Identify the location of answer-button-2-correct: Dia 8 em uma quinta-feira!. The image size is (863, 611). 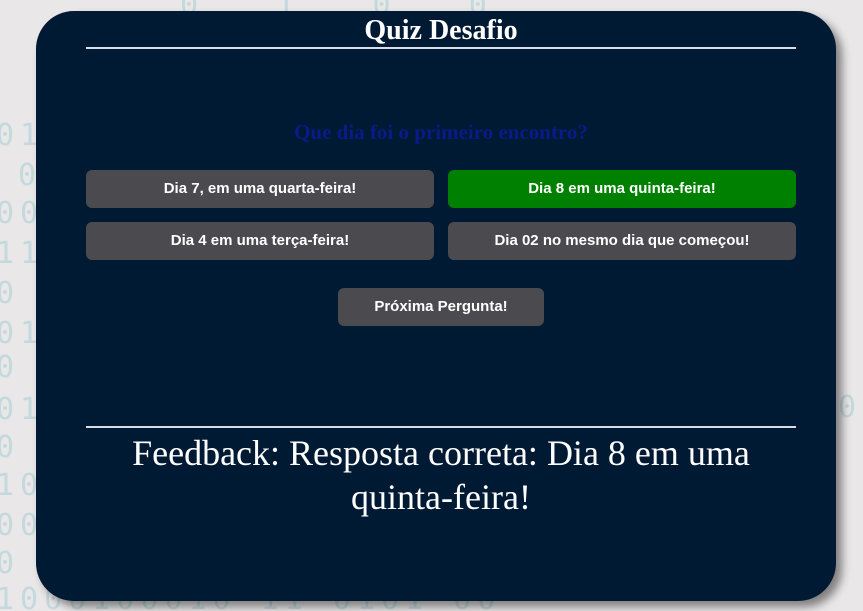
(622, 189).